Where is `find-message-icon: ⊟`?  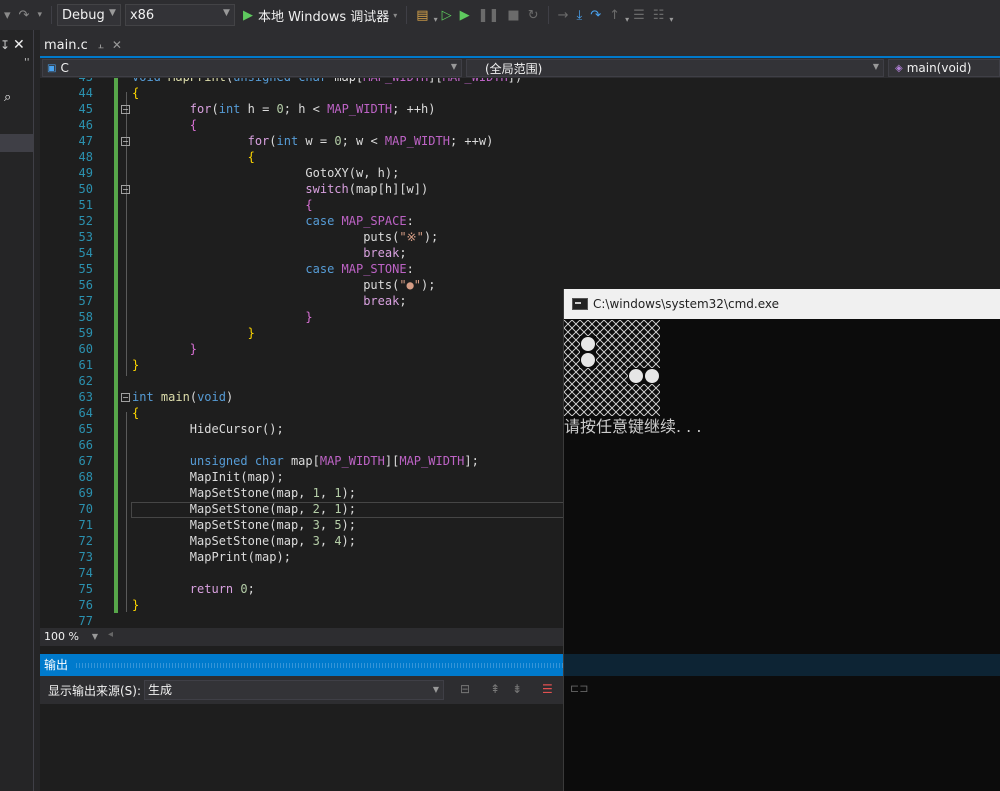
find-message-icon: ⊟ is located at coordinates (465, 689).